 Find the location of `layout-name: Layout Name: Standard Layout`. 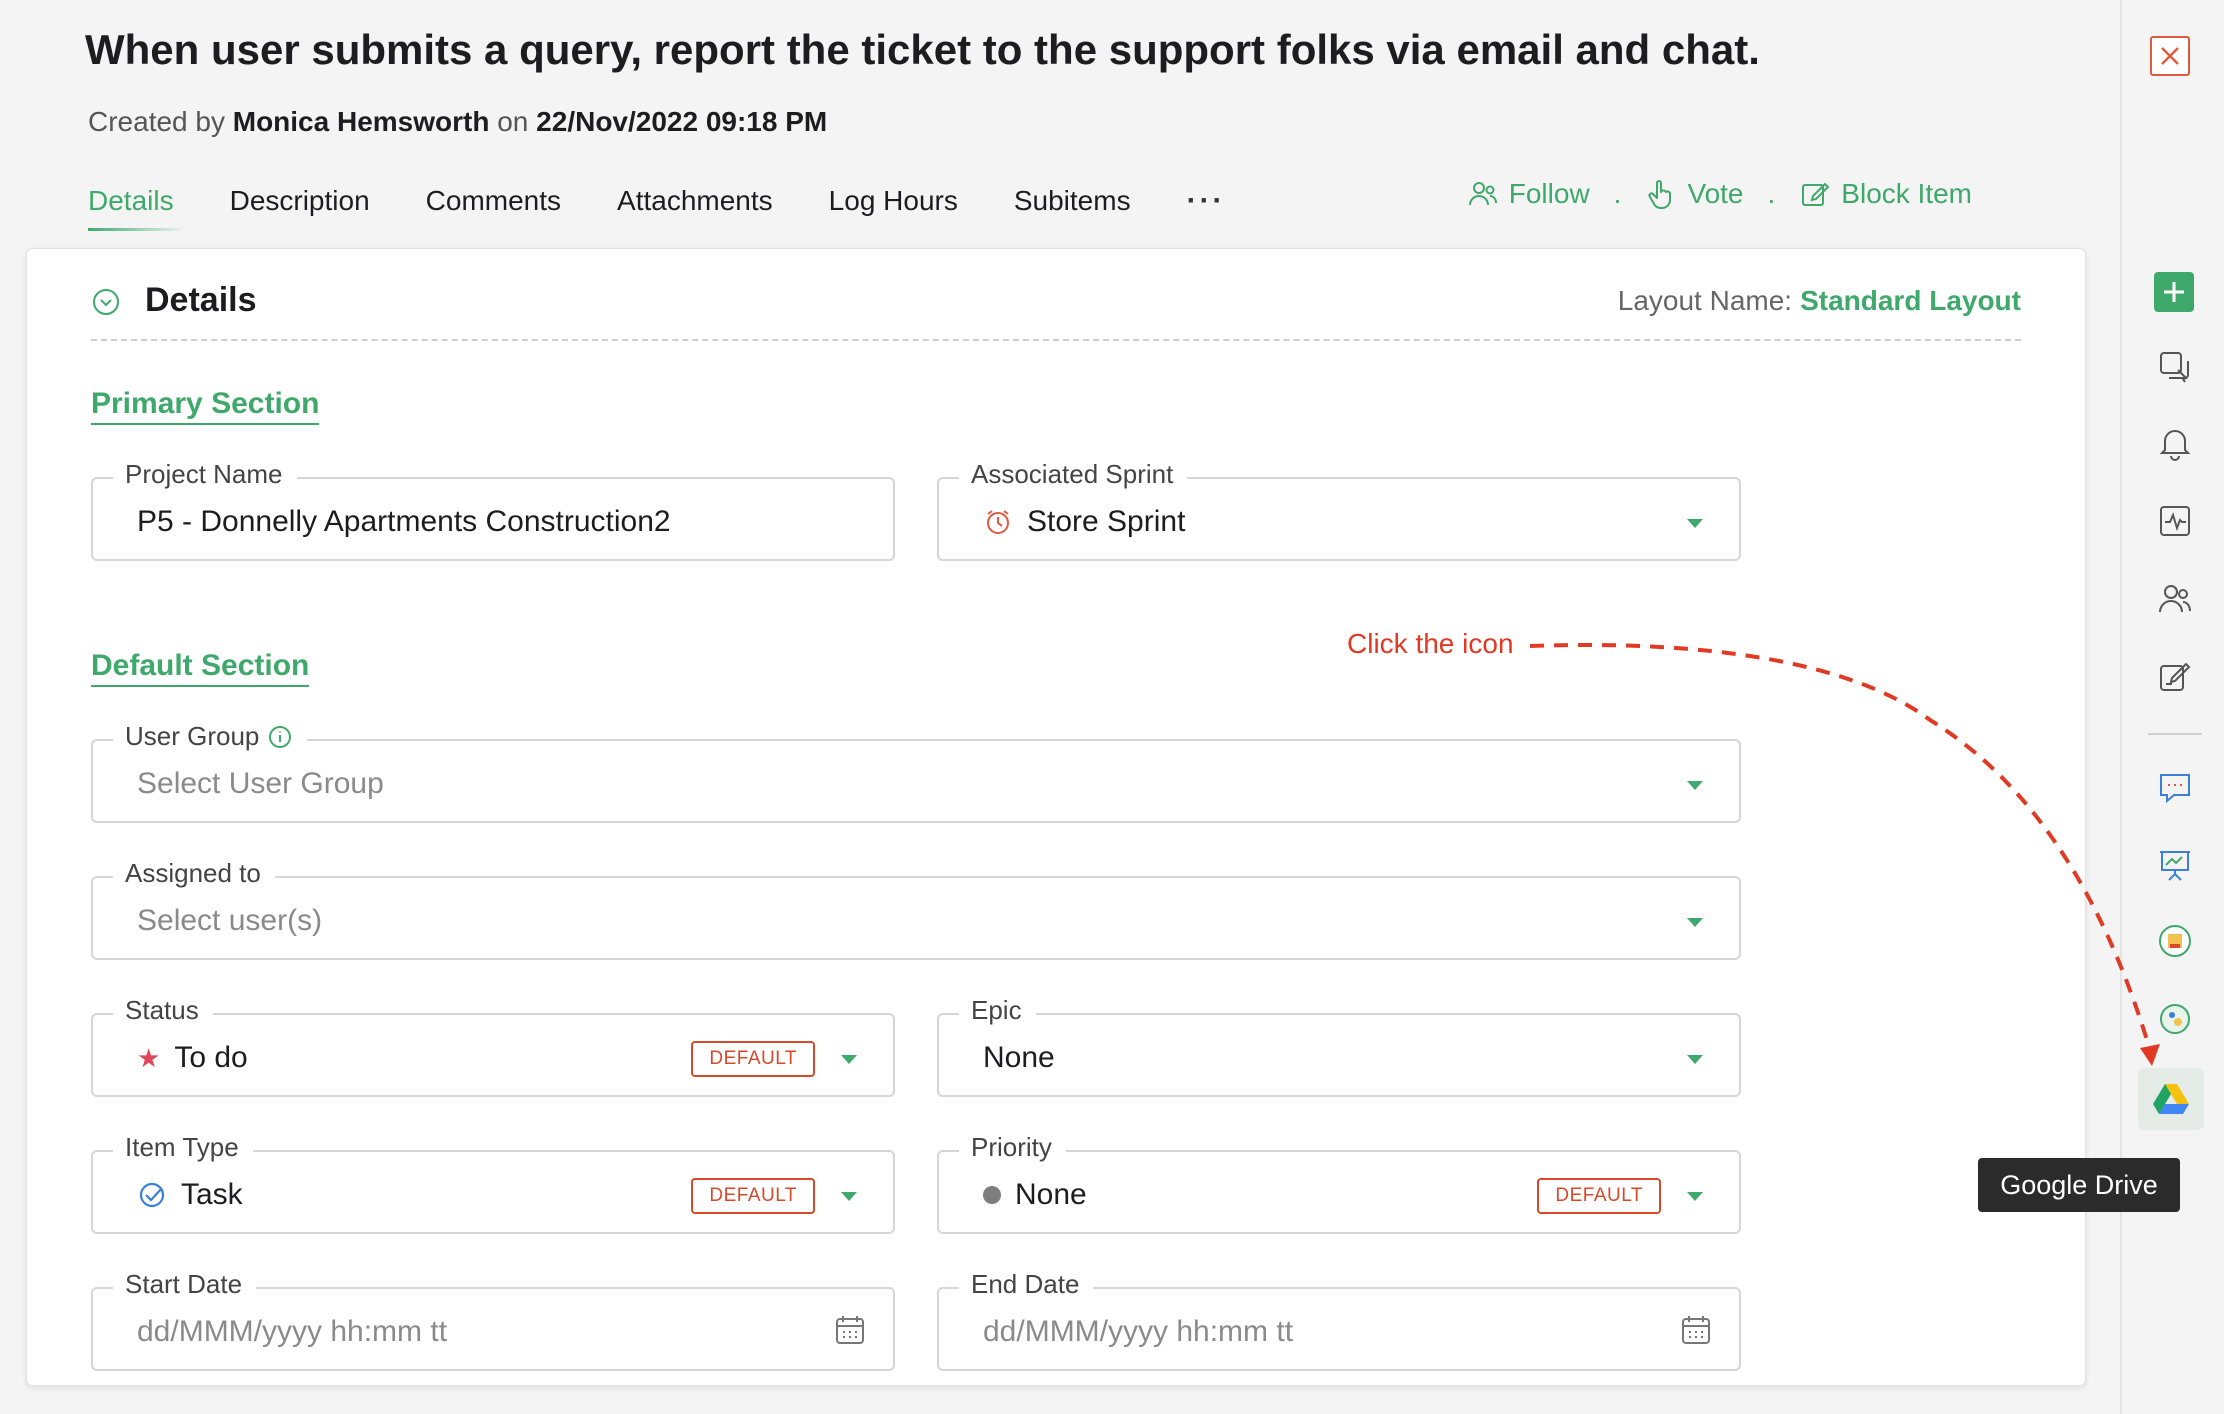

layout-name: Layout Name: Standard Layout is located at coordinates (1819, 300).